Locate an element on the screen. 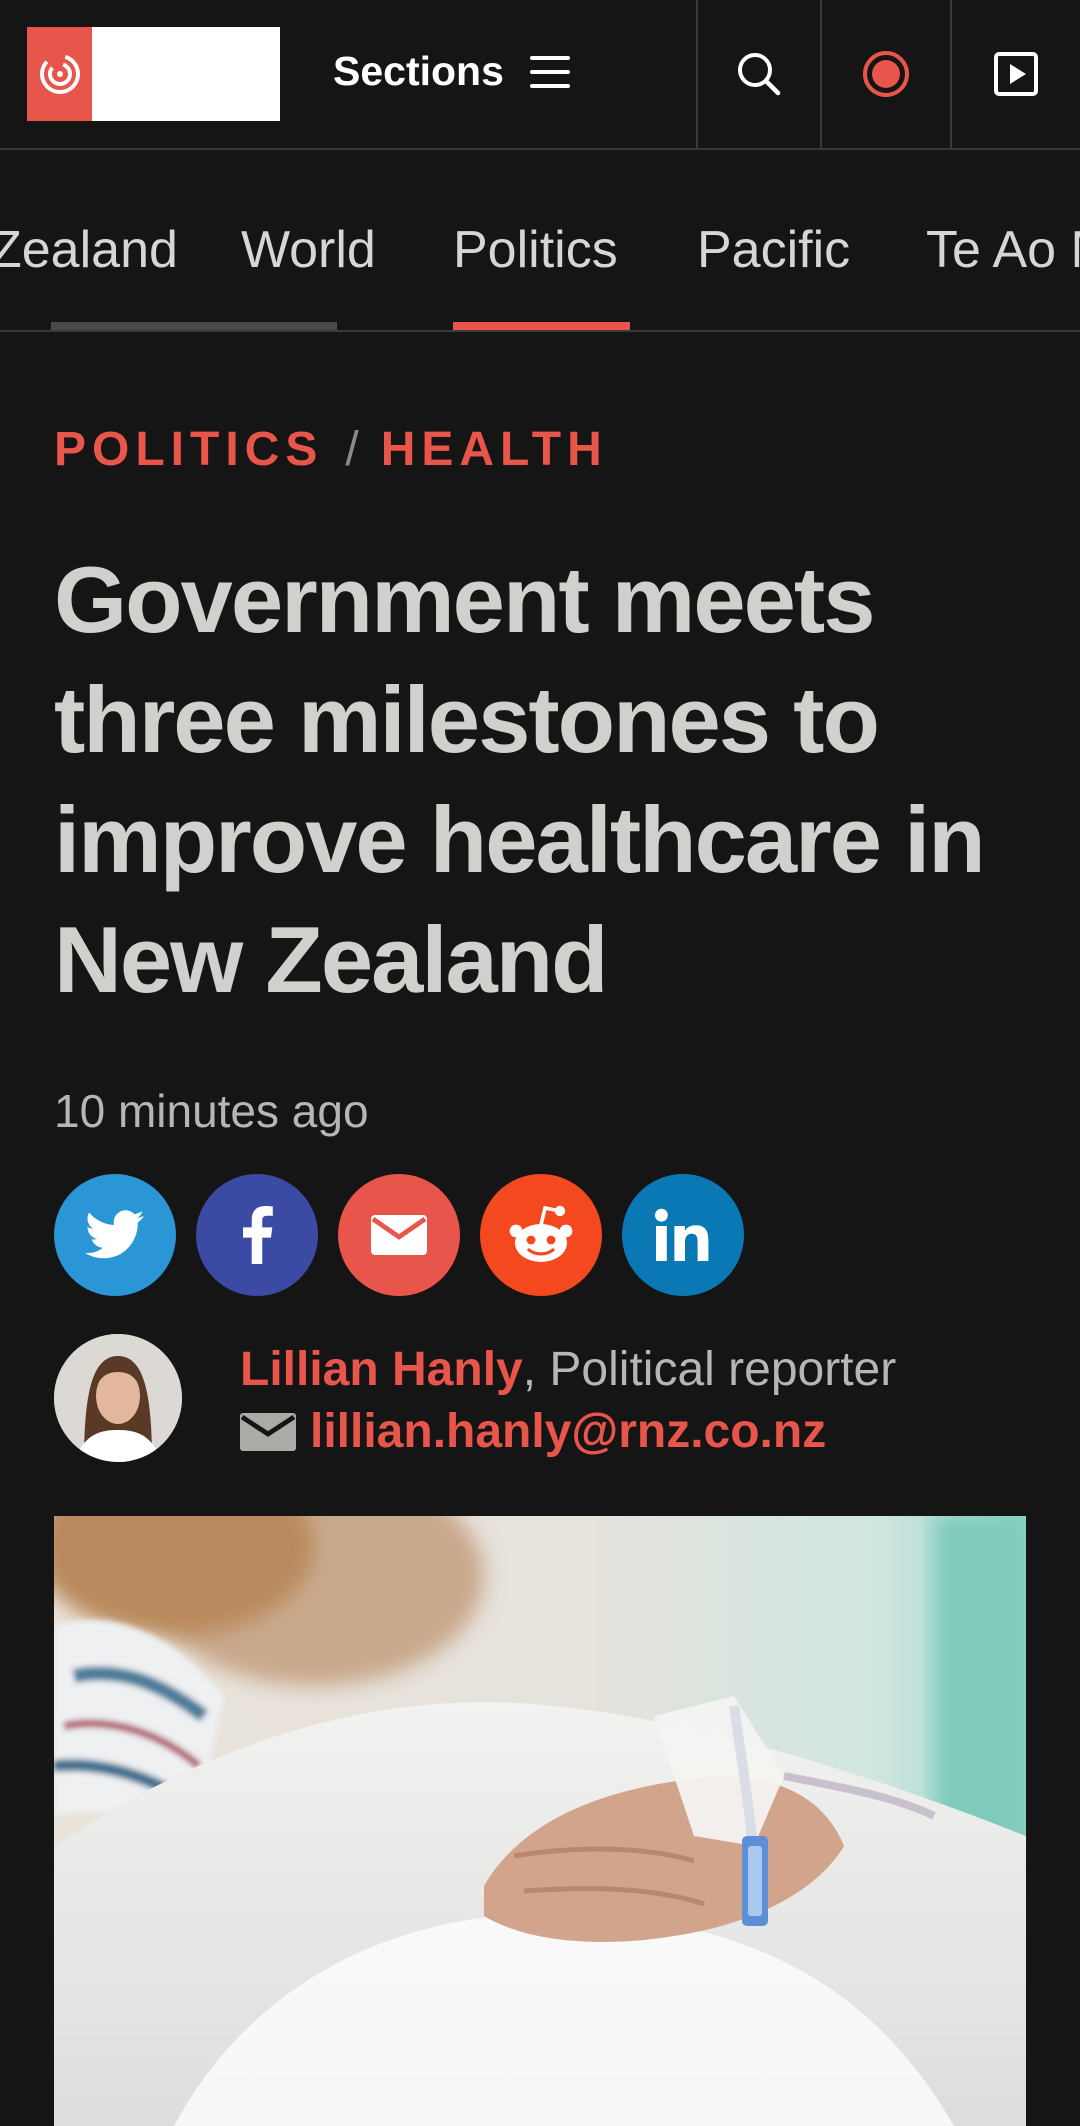 The width and height of the screenshot is (1080, 2126). sections-menu-button: Sections is located at coordinates (451, 71).